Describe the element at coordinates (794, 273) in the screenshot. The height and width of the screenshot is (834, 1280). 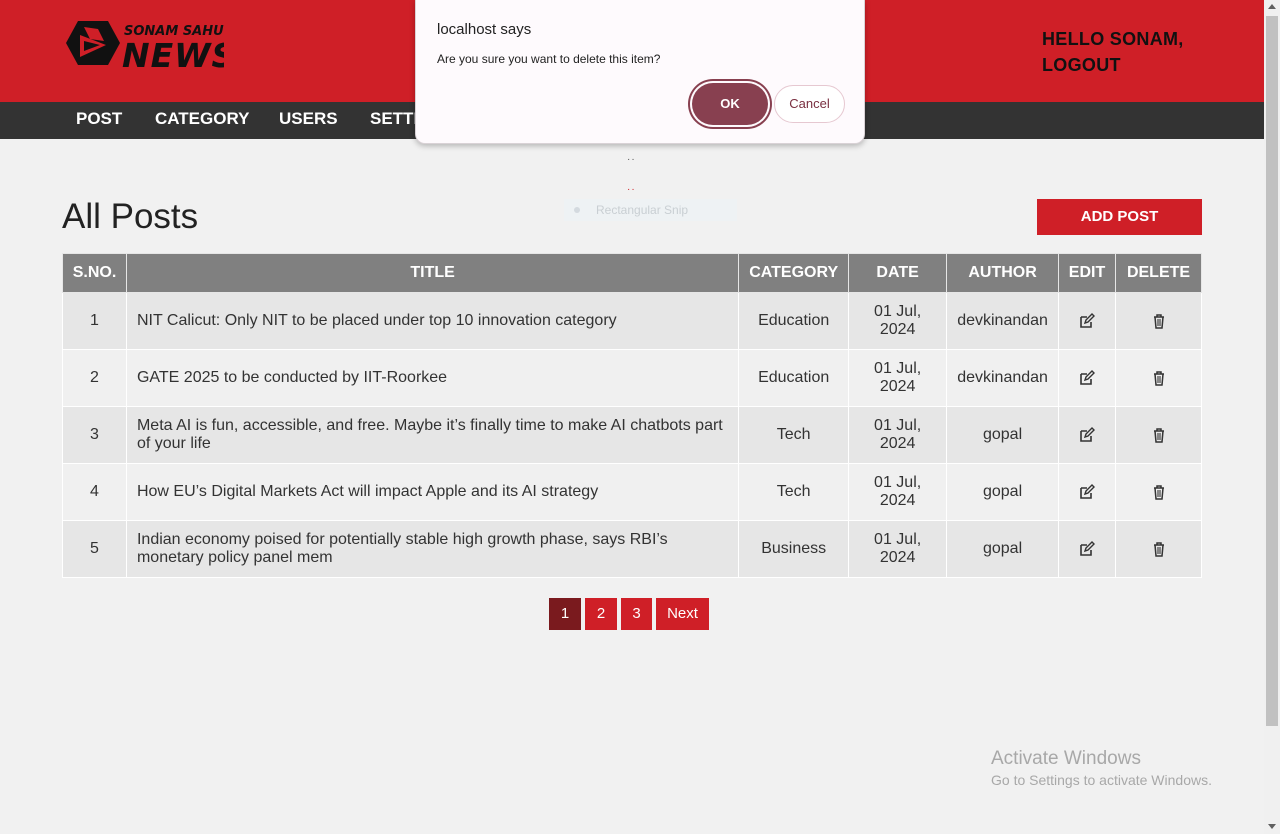
I see `col-header-category: CATEGORY` at that location.